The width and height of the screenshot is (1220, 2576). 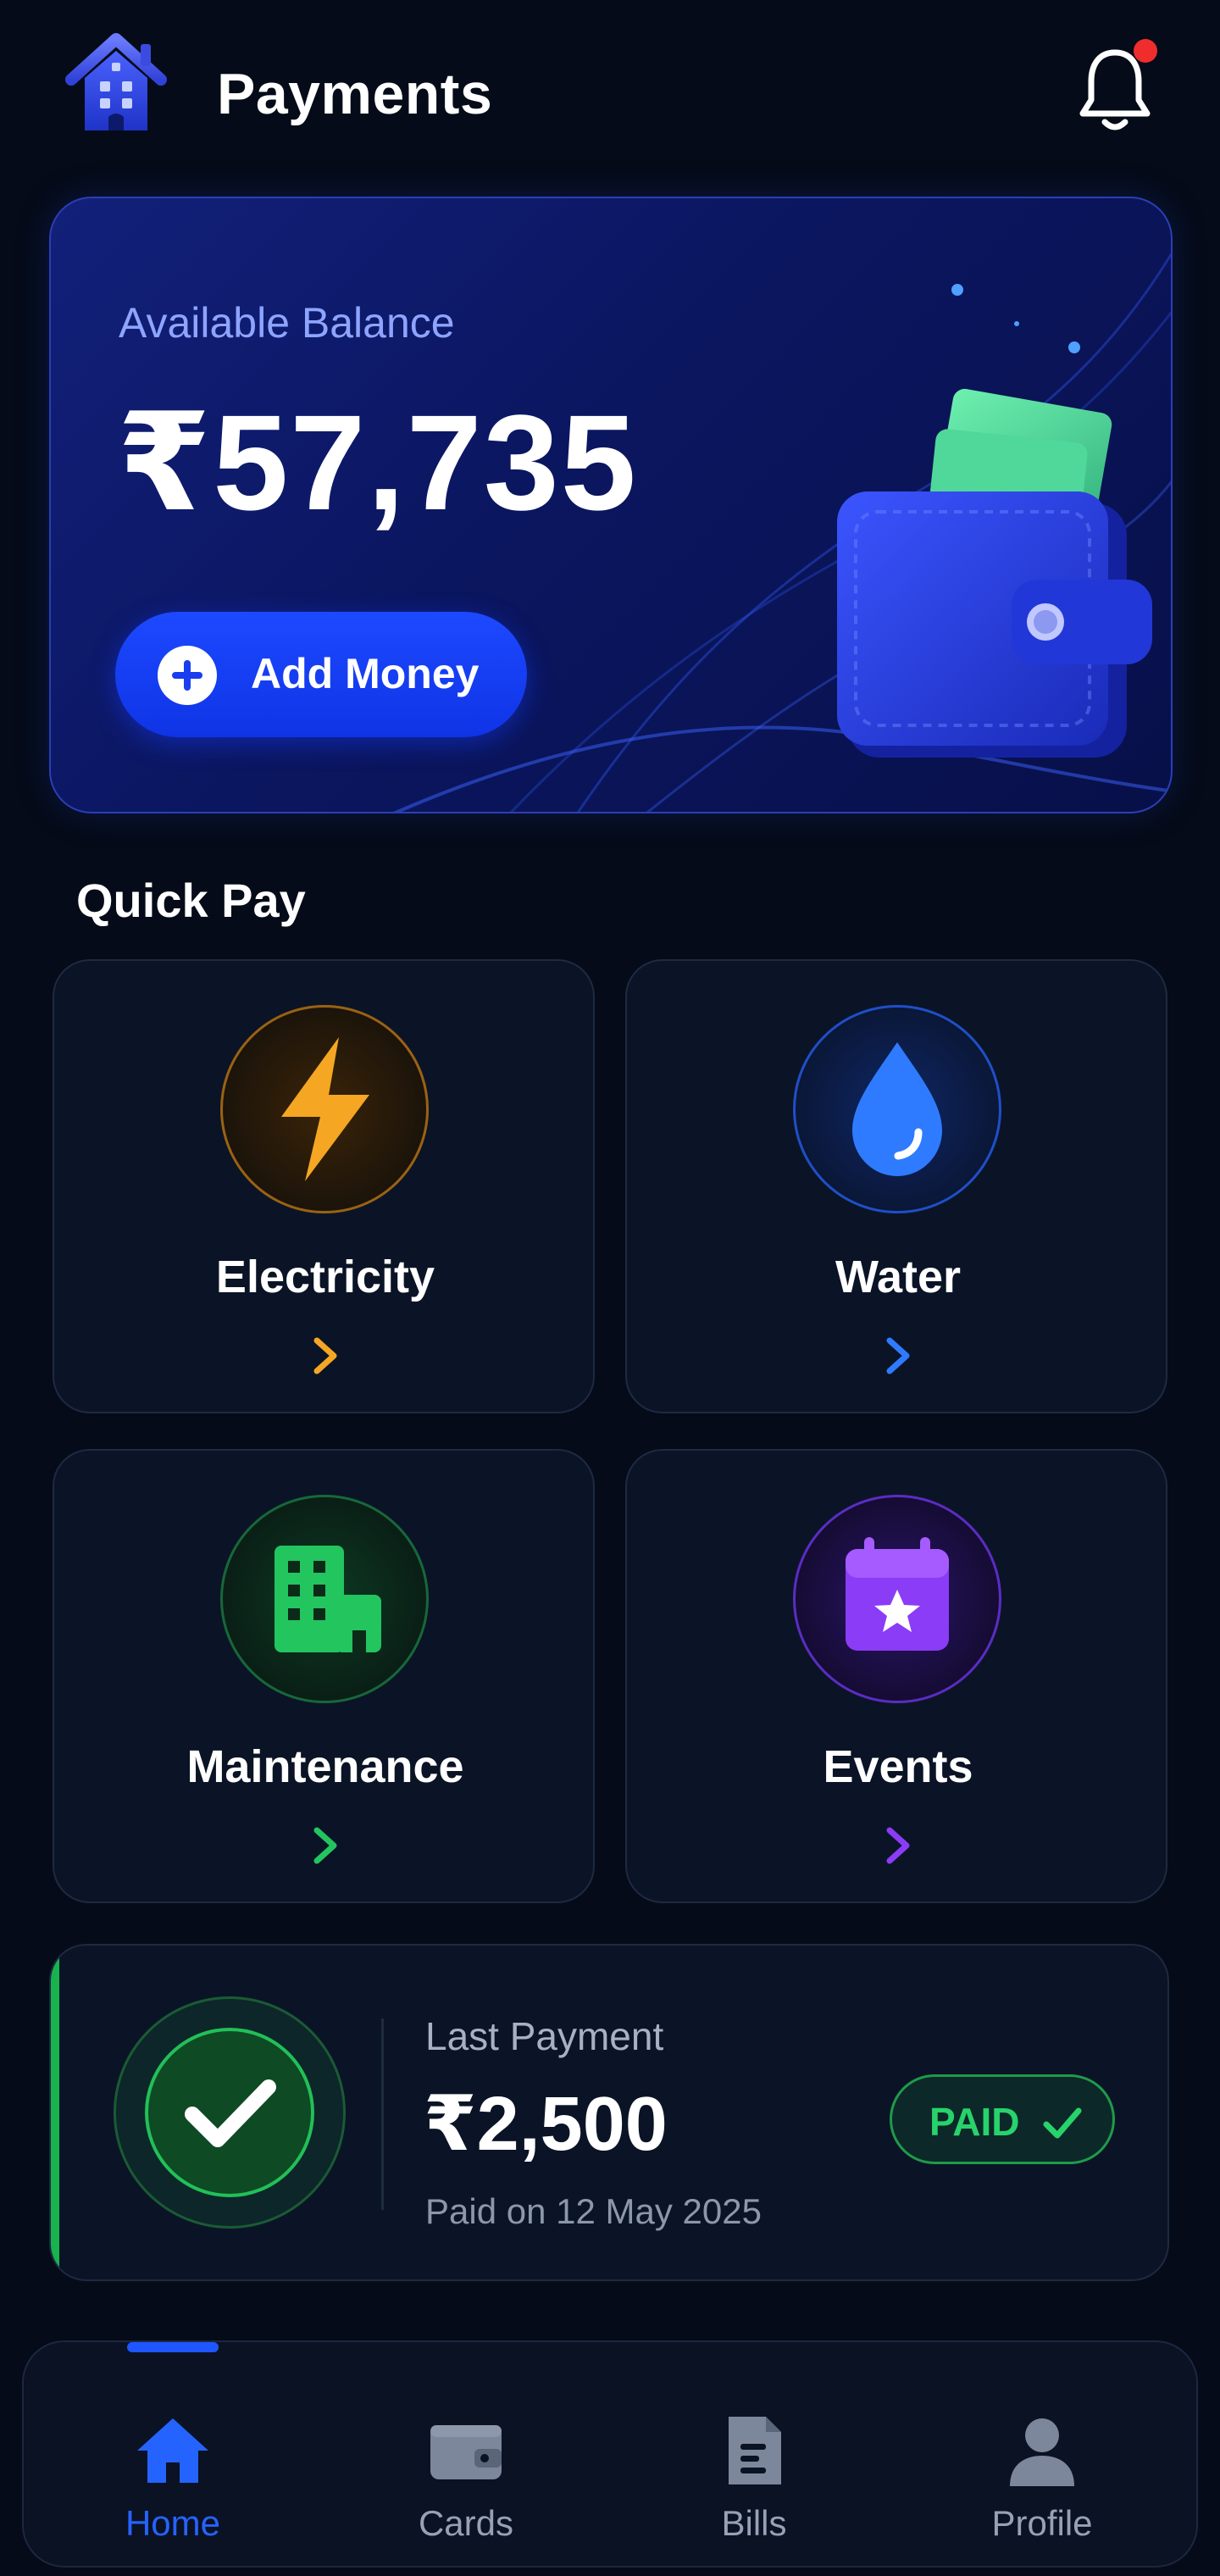 What do you see at coordinates (287, 323) in the screenshot?
I see `balance-label: Available Balance` at bounding box center [287, 323].